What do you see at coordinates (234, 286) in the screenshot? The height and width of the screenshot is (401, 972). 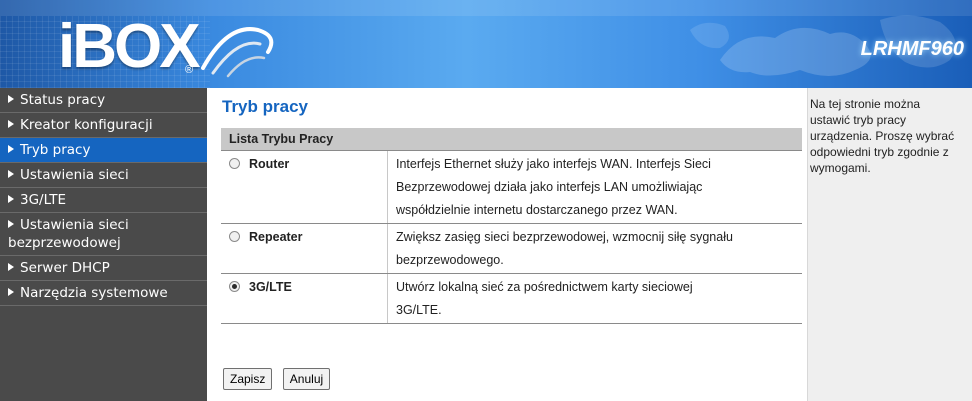 I see `radio-3g-lte` at bounding box center [234, 286].